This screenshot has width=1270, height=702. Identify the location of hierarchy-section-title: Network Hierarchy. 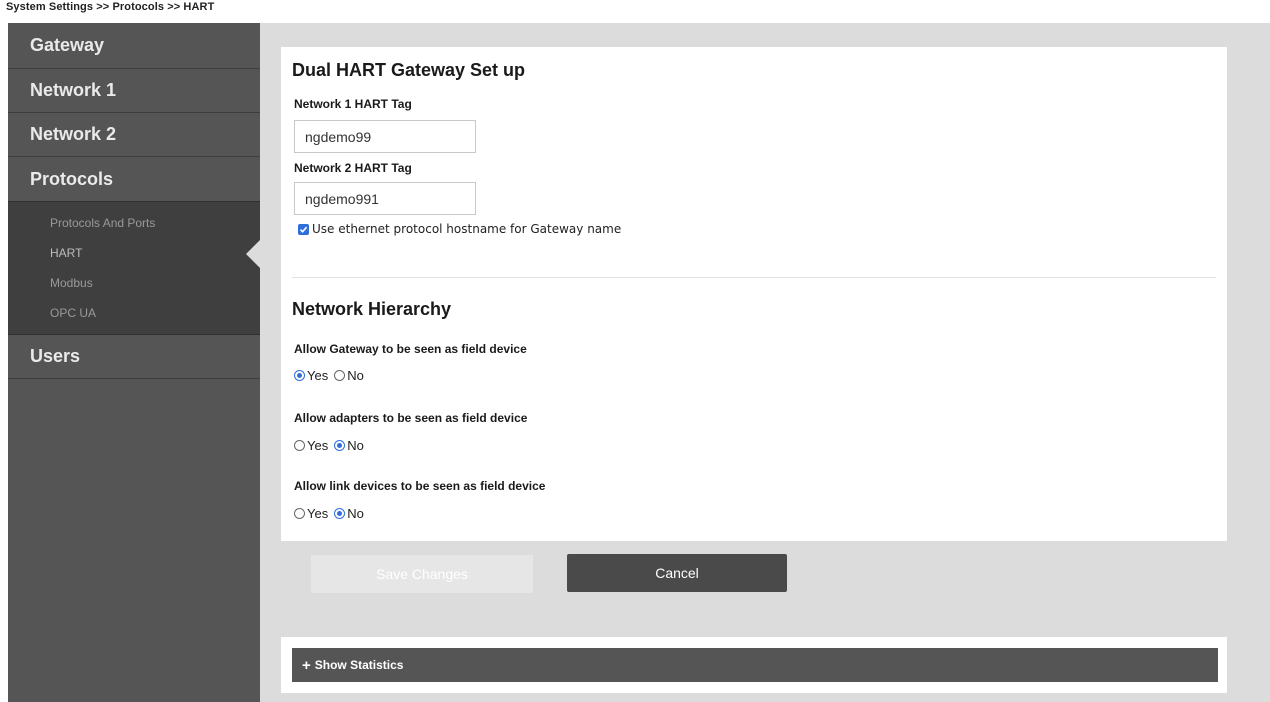
(372, 309).